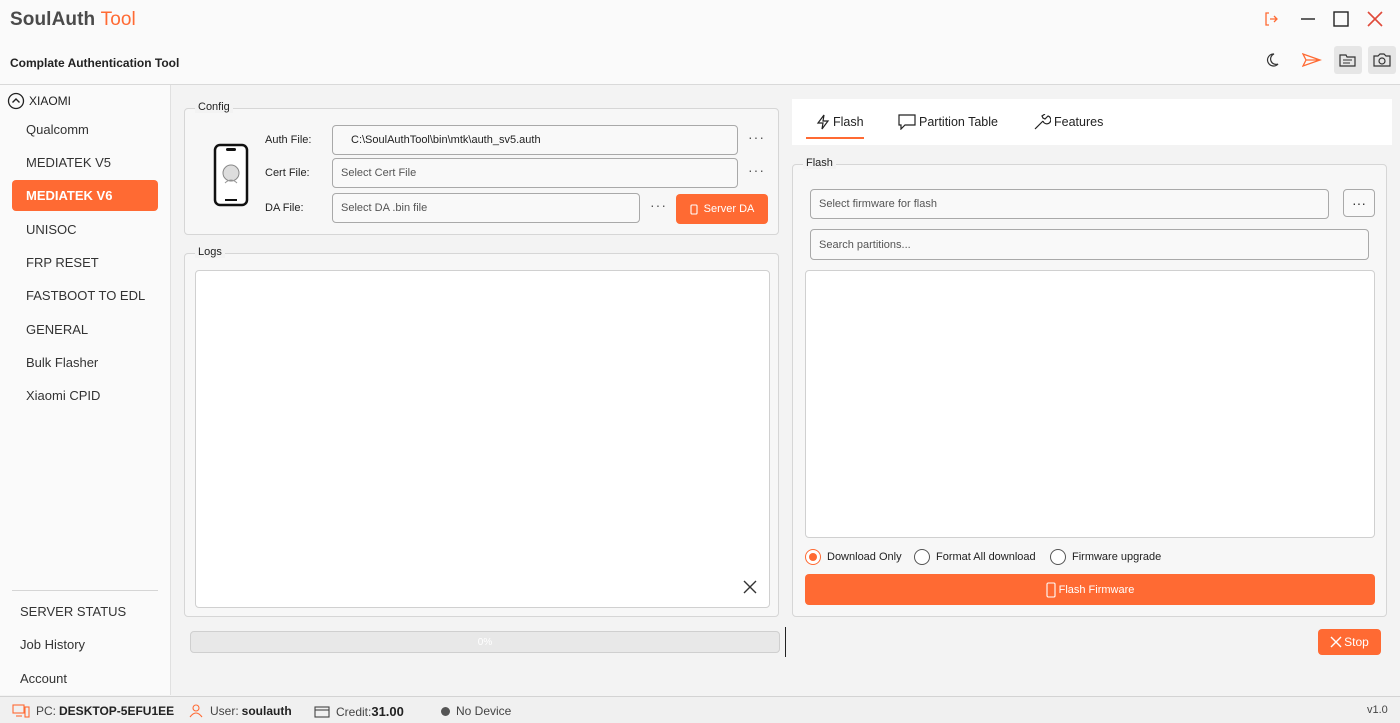 Image resolution: width=1400 pixels, height=723 pixels. What do you see at coordinates (756, 170) in the screenshot?
I see `cert-file-browse: ···` at bounding box center [756, 170].